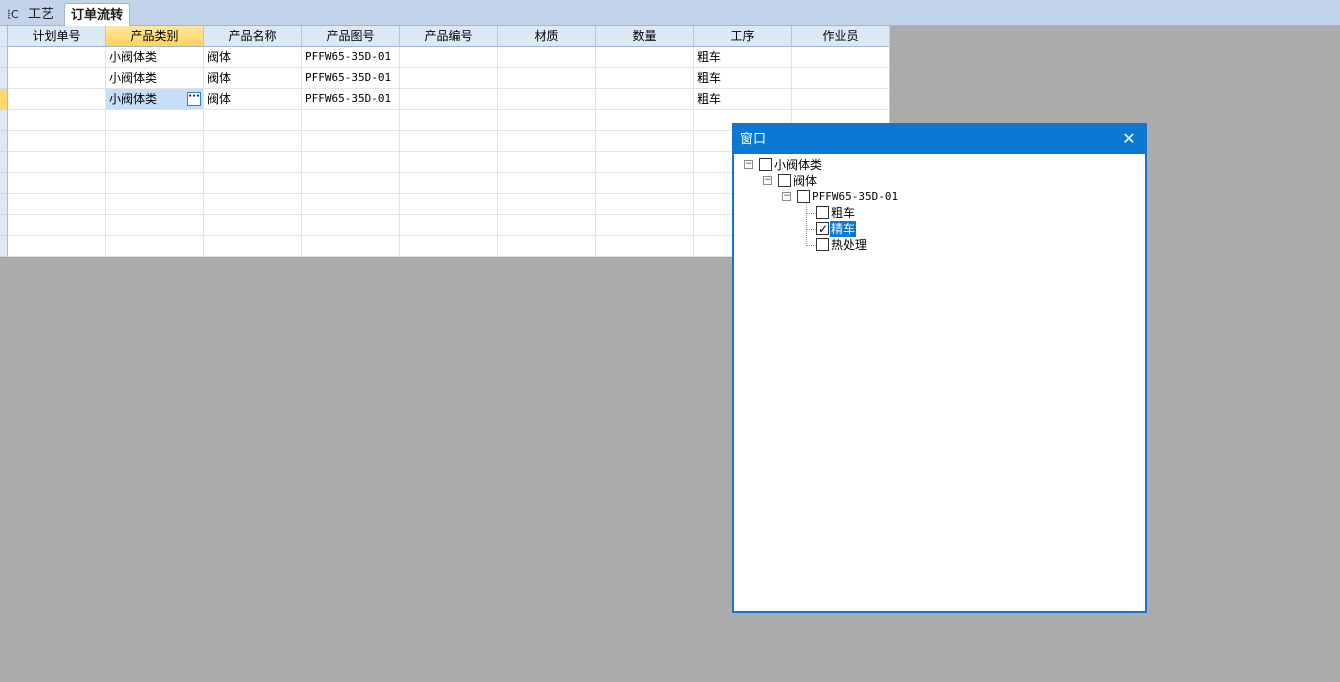 This screenshot has height=682, width=1340. I want to click on cell-editor-text: 小阀体类, so click(133, 99).